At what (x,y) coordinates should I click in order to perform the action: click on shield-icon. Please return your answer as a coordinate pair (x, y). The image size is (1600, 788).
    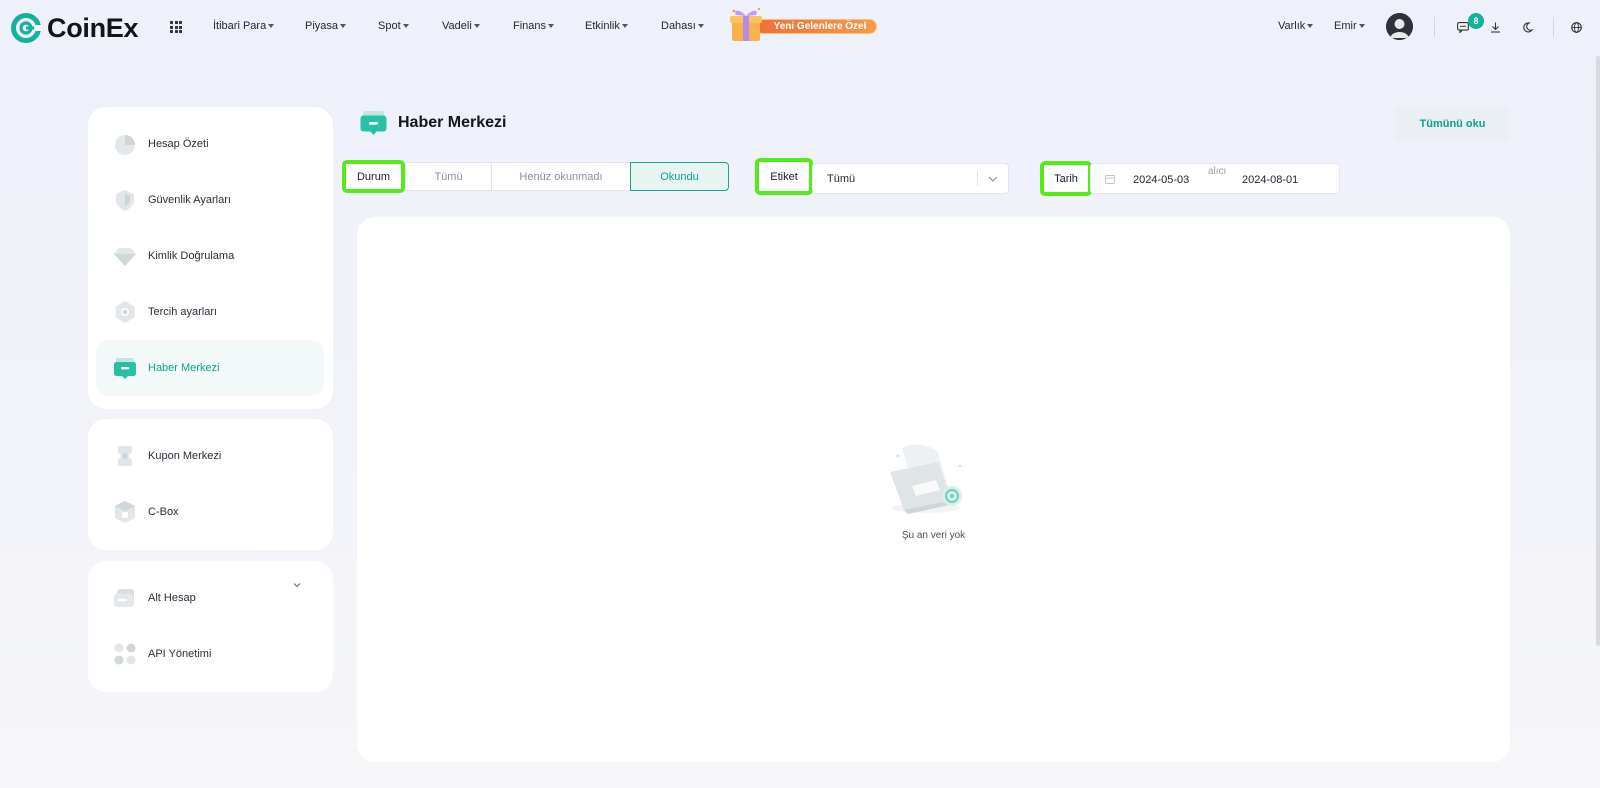
    Looking at the image, I should click on (125, 200).